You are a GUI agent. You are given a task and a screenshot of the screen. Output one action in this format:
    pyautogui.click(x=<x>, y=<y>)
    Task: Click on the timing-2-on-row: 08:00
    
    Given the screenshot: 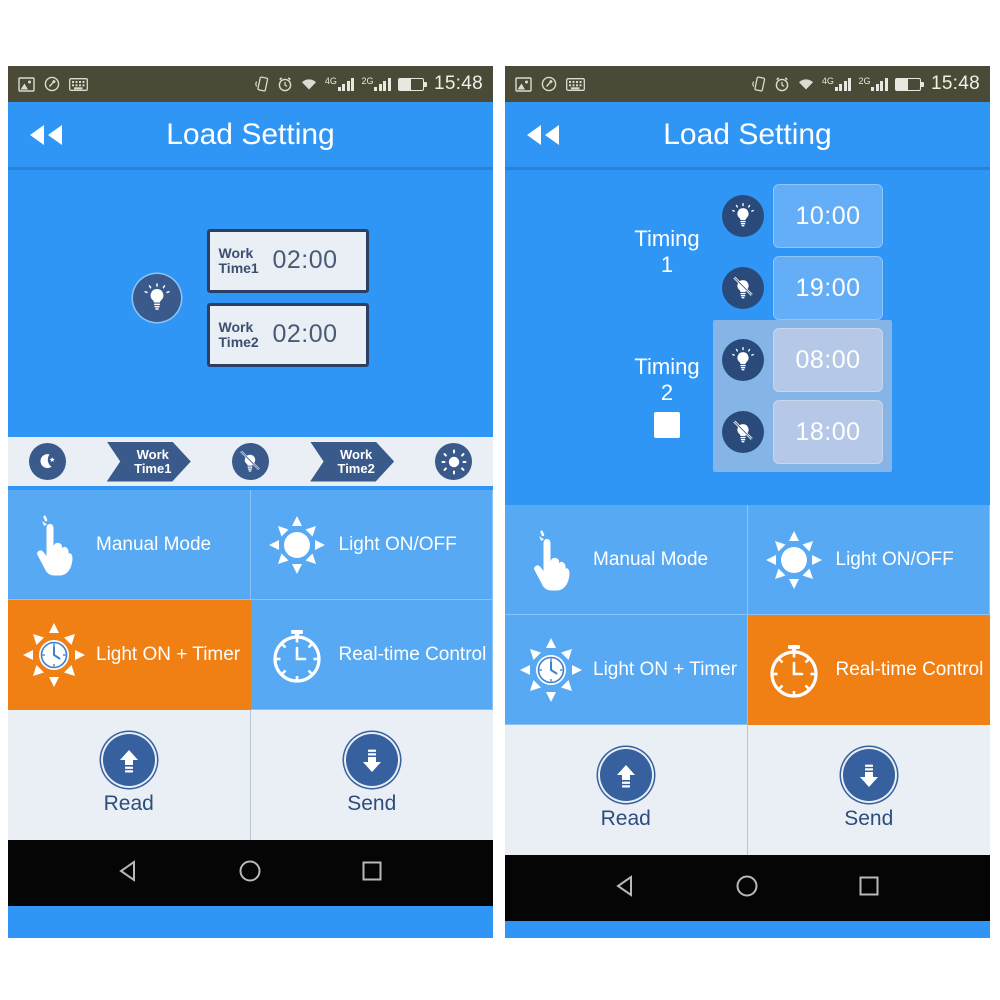 What is the action you would take?
    pyautogui.click(x=802, y=360)
    